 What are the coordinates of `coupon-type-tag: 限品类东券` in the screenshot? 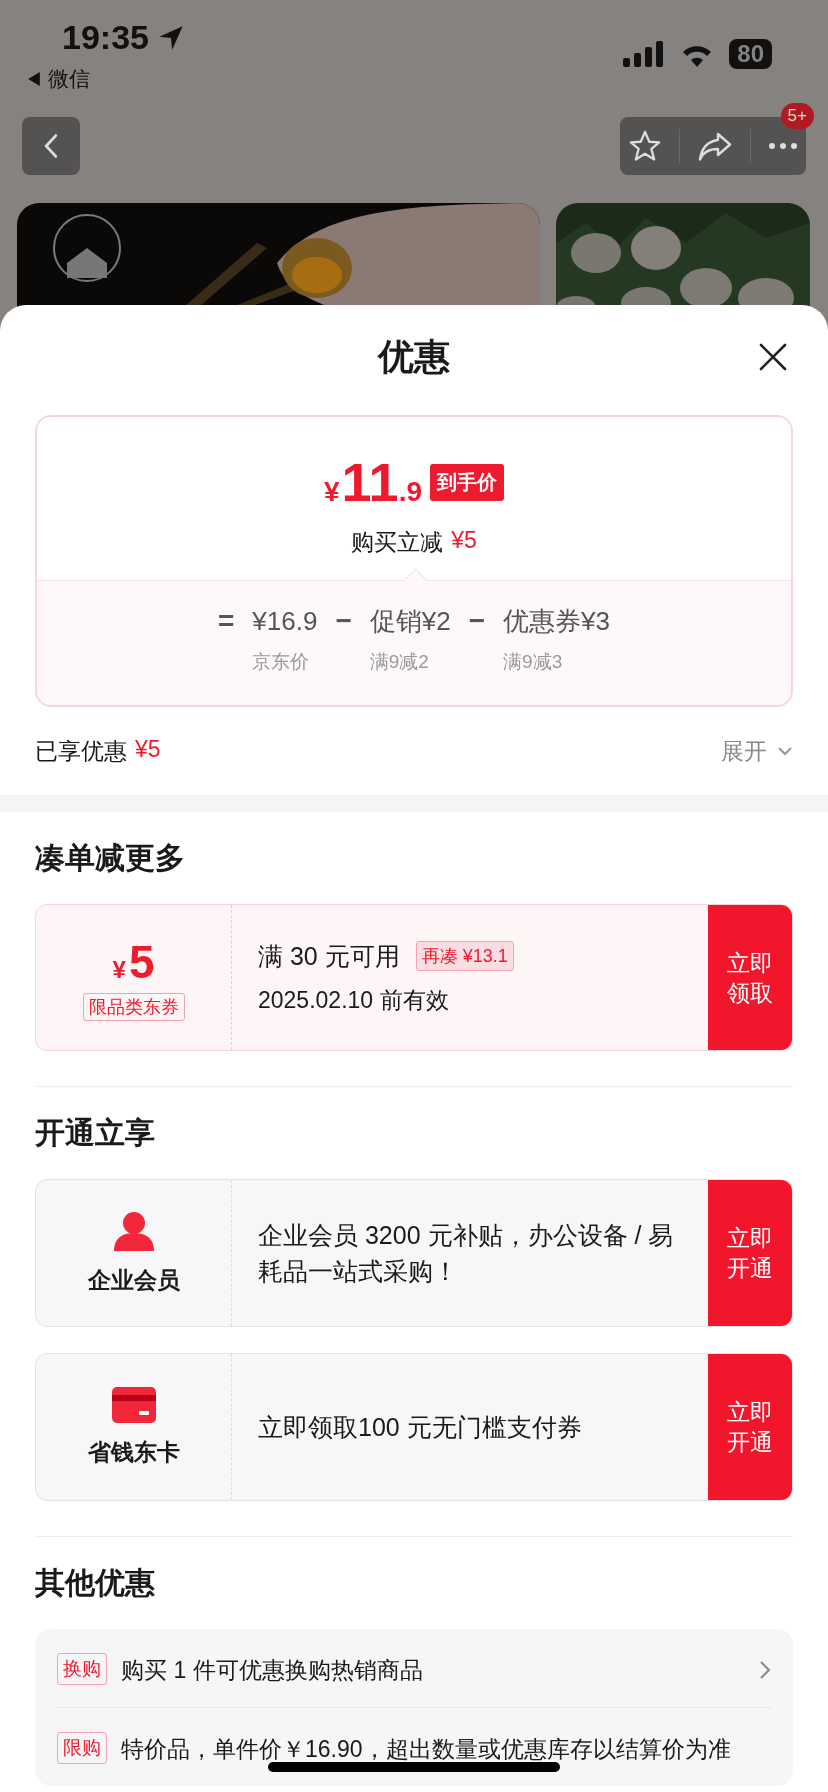 It's located at (133, 1006).